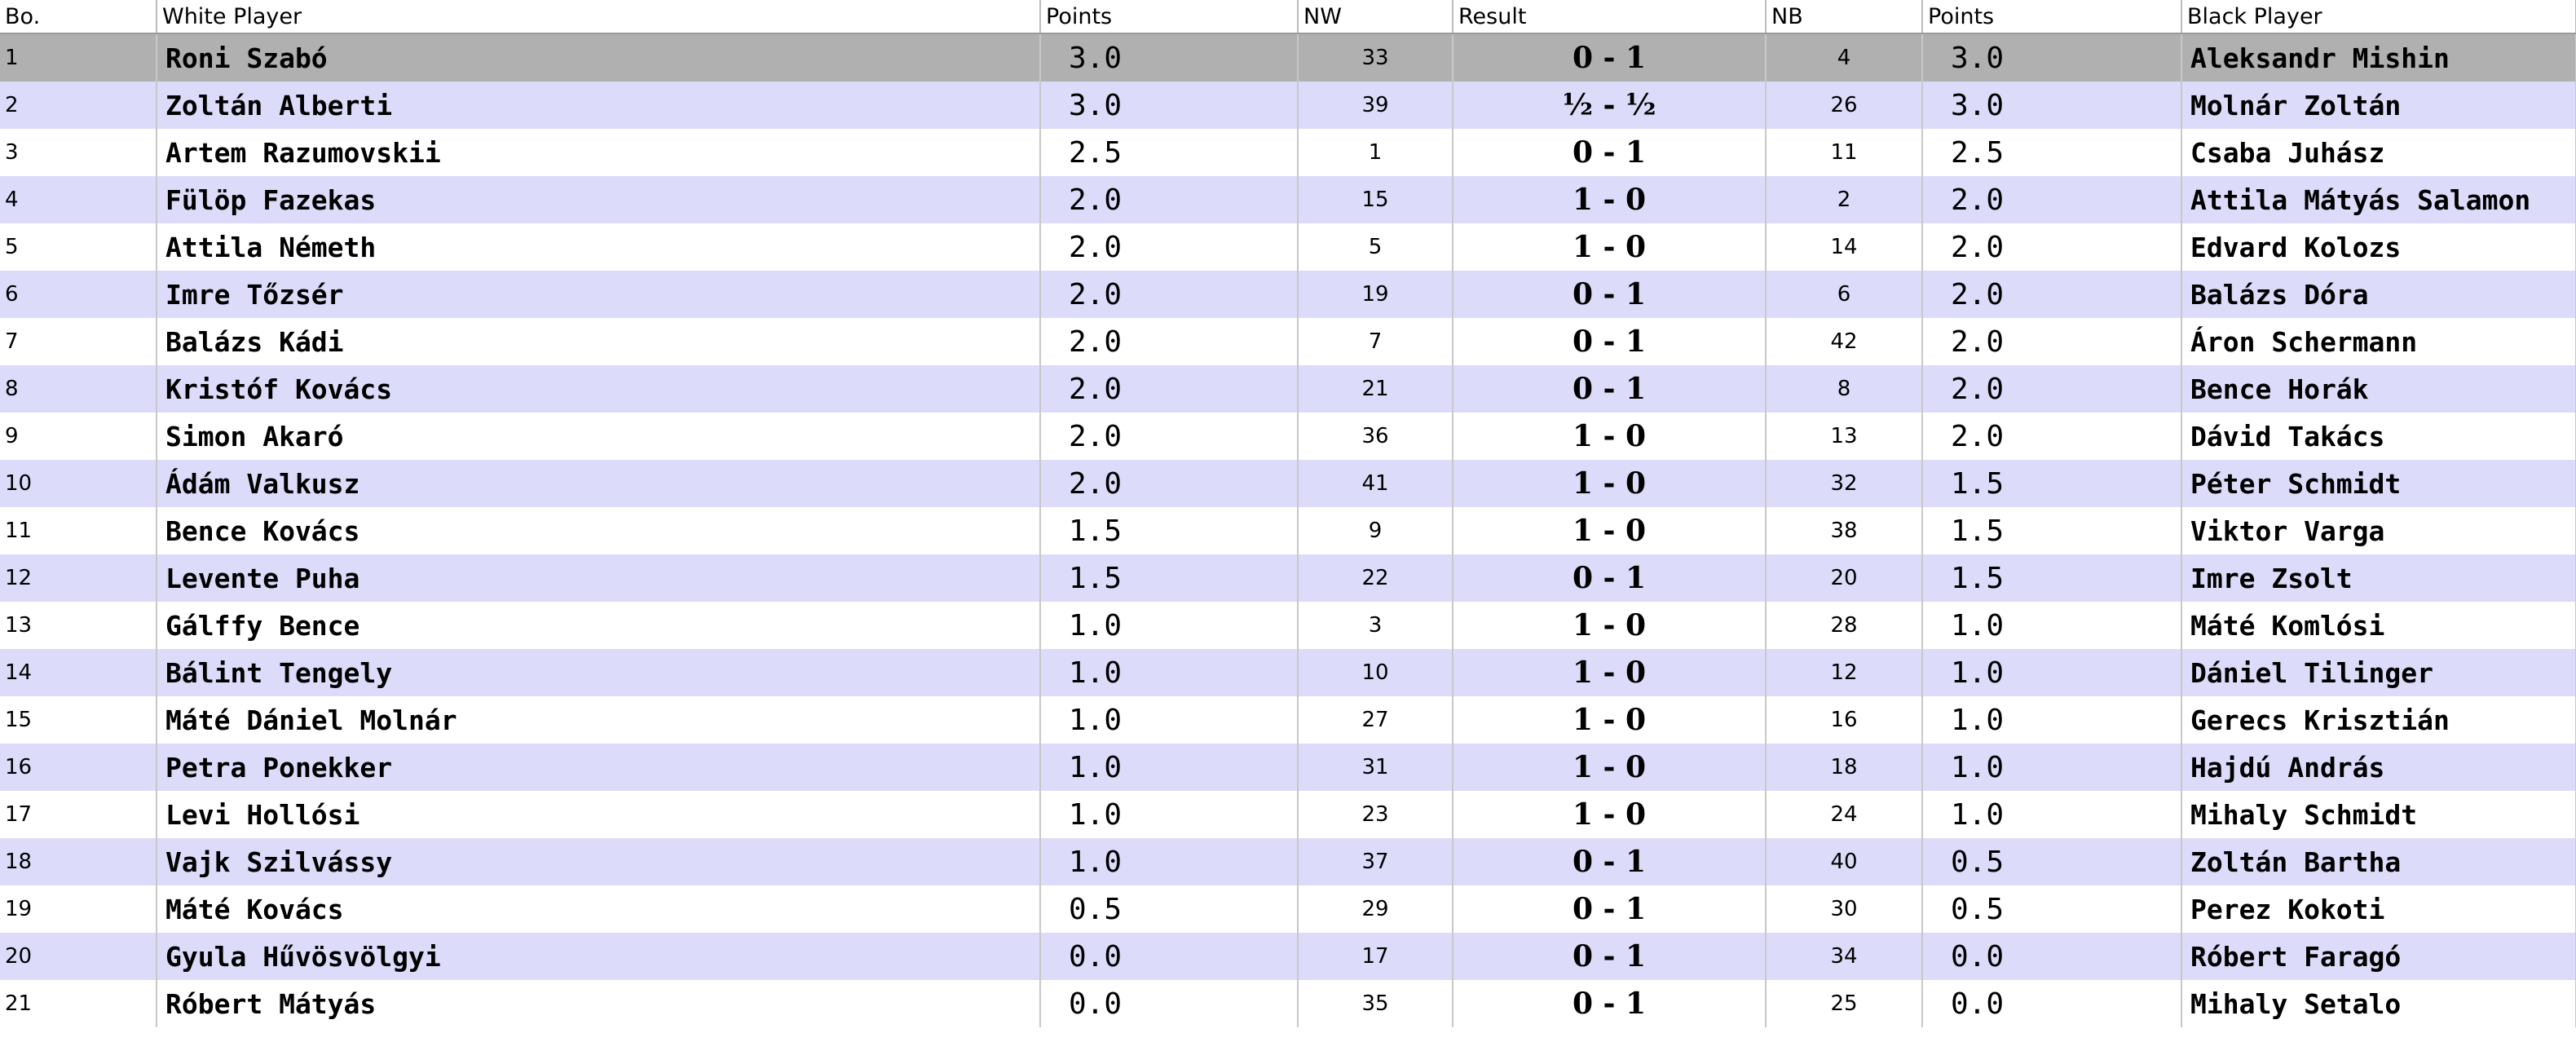 The height and width of the screenshot is (1064, 2576). What do you see at coordinates (2378, 483) in the screenshot?
I see `cell-black-player: Péter Schmidt` at bounding box center [2378, 483].